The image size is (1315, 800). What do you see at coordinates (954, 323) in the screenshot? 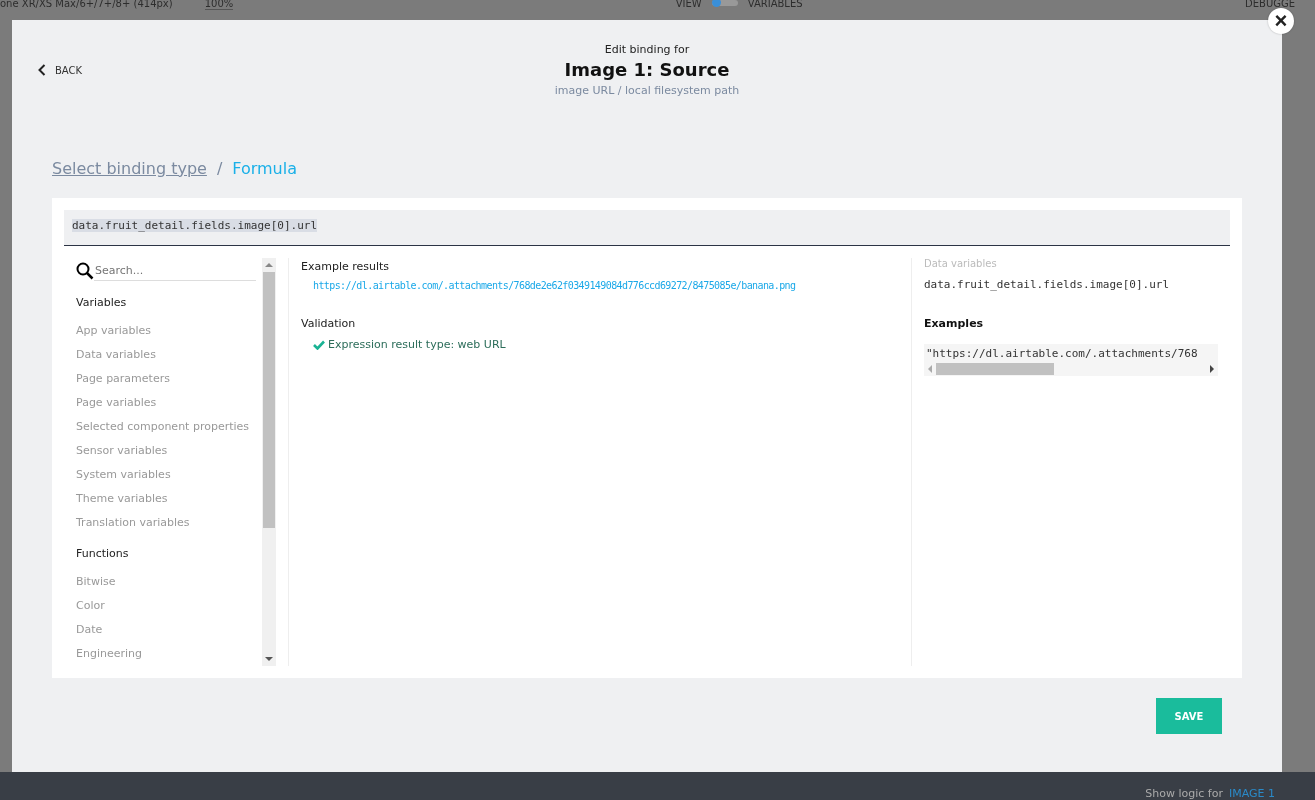
I see `section-label: Examples` at bounding box center [954, 323].